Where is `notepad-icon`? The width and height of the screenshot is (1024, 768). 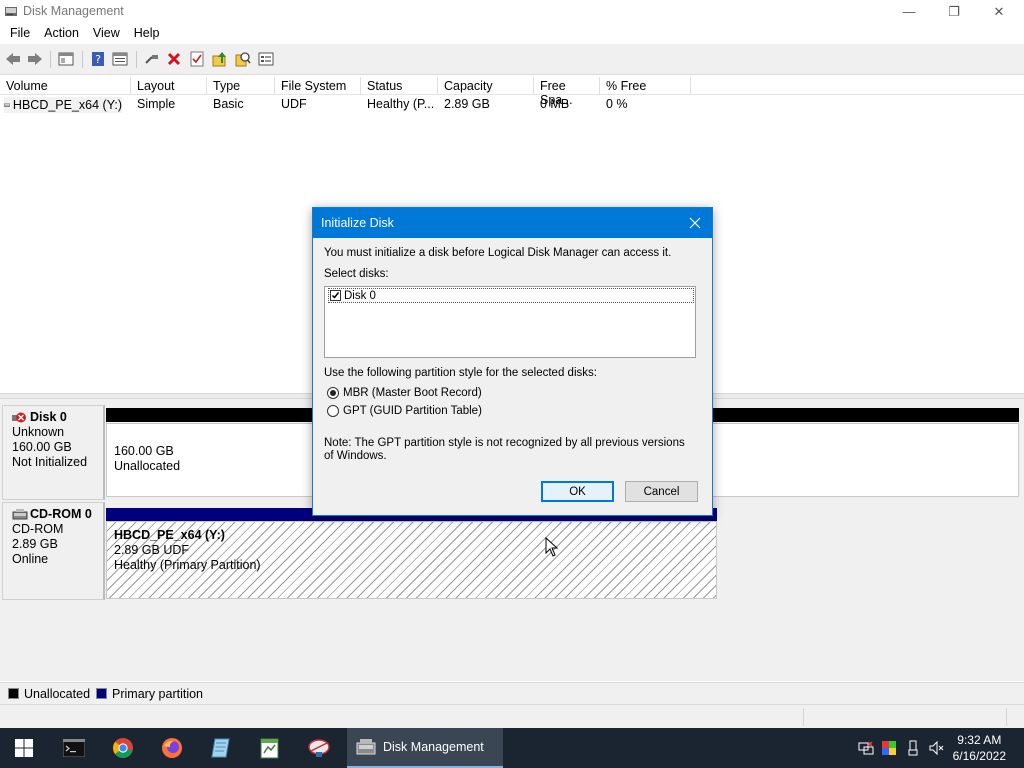 notepad-icon is located at coordinates (220, 748).